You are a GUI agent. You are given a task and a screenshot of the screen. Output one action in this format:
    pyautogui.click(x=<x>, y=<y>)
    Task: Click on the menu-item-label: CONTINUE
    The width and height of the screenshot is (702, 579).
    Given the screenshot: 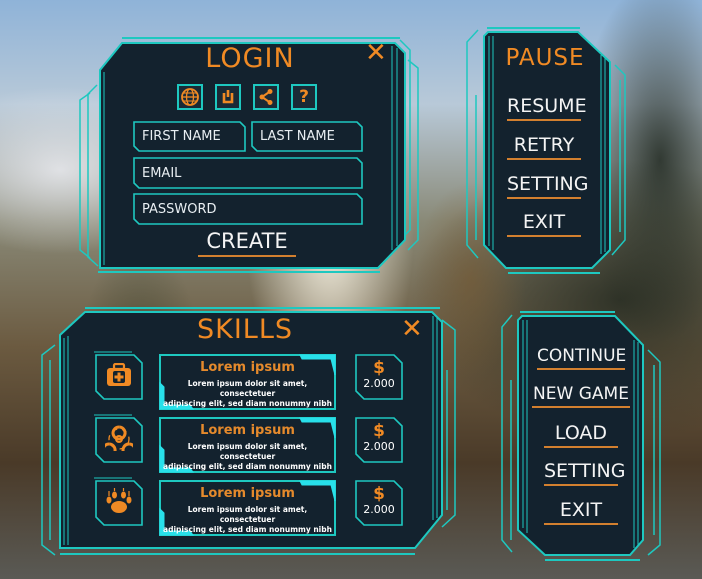 What is the action you would take?
    pyautogui.click(x=582, y=356)
    